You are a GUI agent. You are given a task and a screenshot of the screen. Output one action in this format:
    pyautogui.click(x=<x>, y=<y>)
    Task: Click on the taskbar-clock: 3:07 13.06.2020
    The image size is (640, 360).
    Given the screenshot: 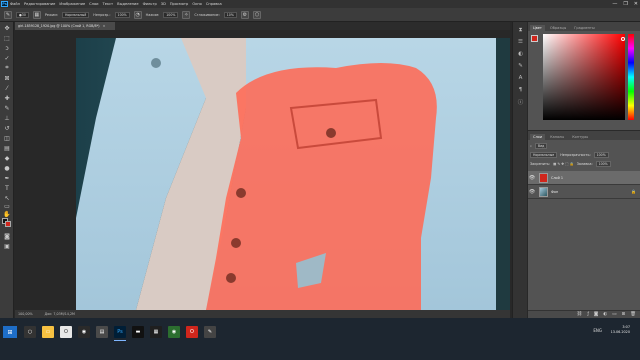 What is the action you would take?
    pyautogui.click(x=620, y=330)
    